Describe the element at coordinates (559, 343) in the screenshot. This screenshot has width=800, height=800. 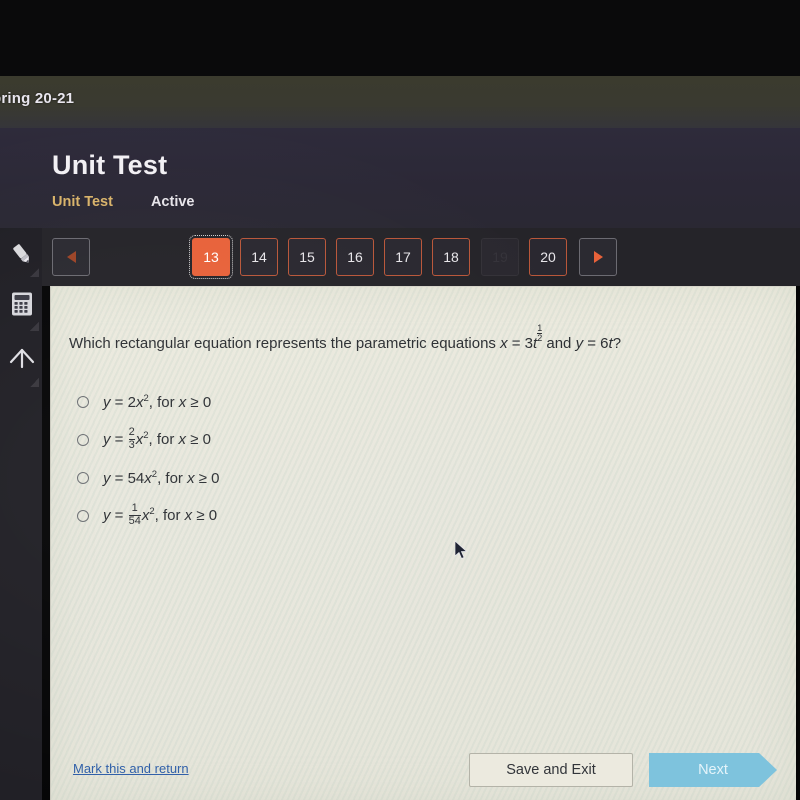
I see `question-conjunction: and` at that location.